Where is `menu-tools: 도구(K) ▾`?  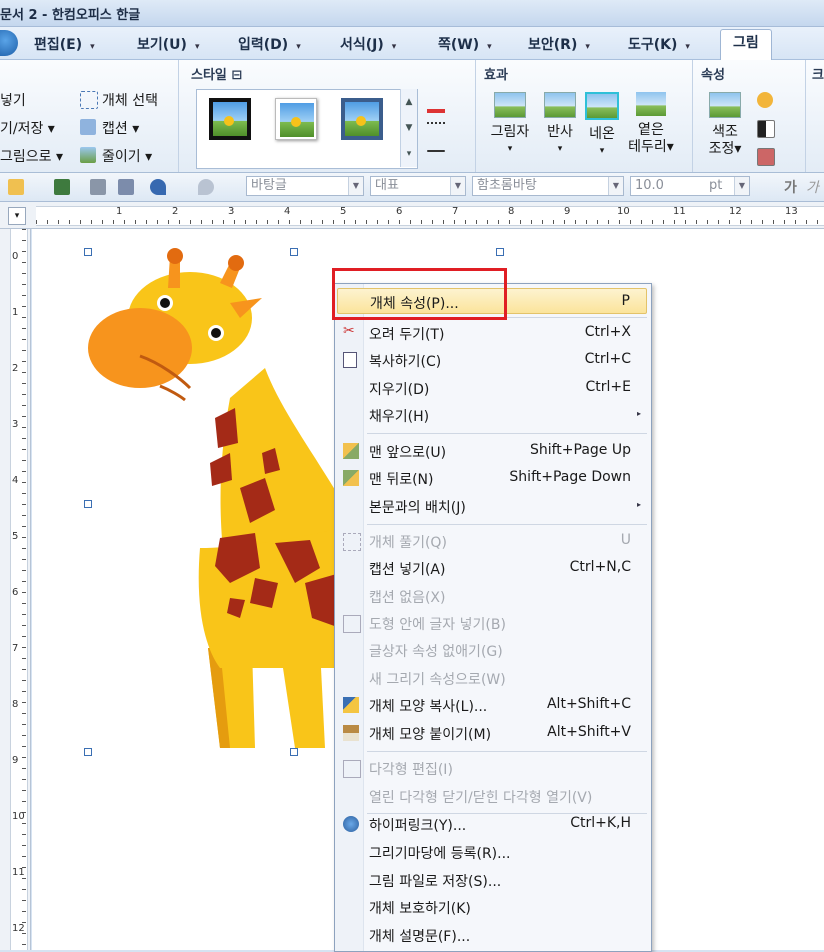 menu-tools: 도구(K) ▾ is located at coordinates (659, 44).